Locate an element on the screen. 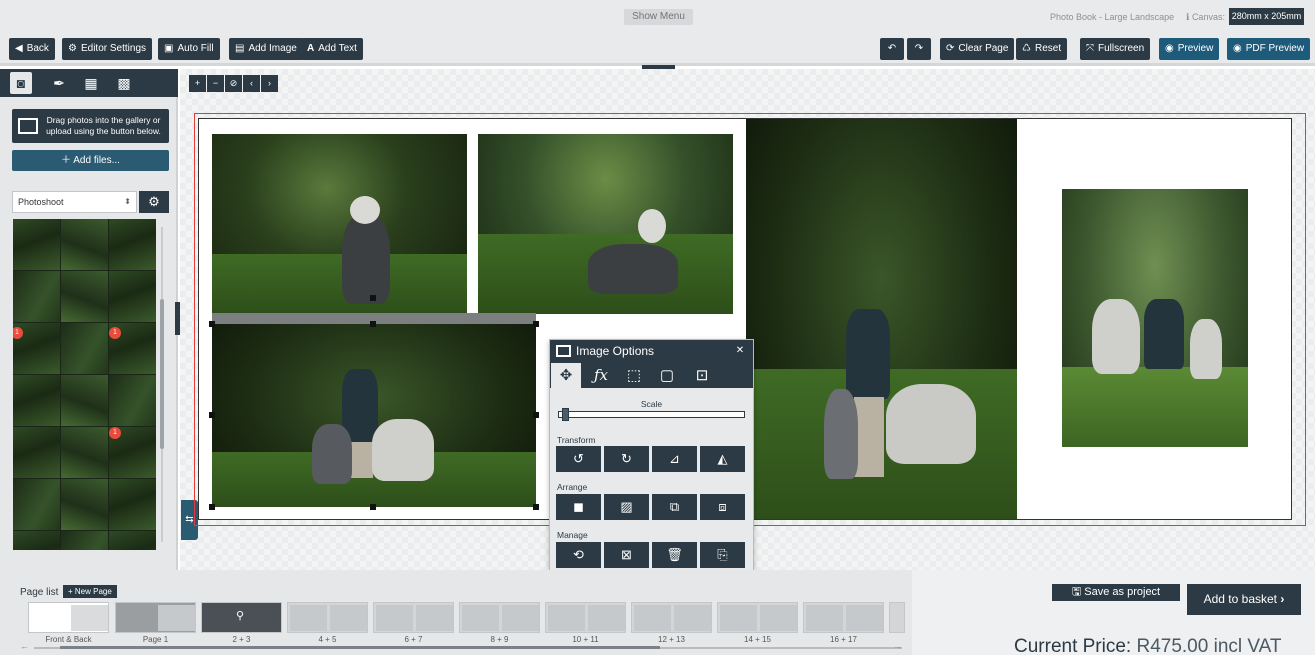 Image resolution: width=1315 pixels, height=655 pixels. tab-frame: ⊡ is located at coordinates (702, 375).